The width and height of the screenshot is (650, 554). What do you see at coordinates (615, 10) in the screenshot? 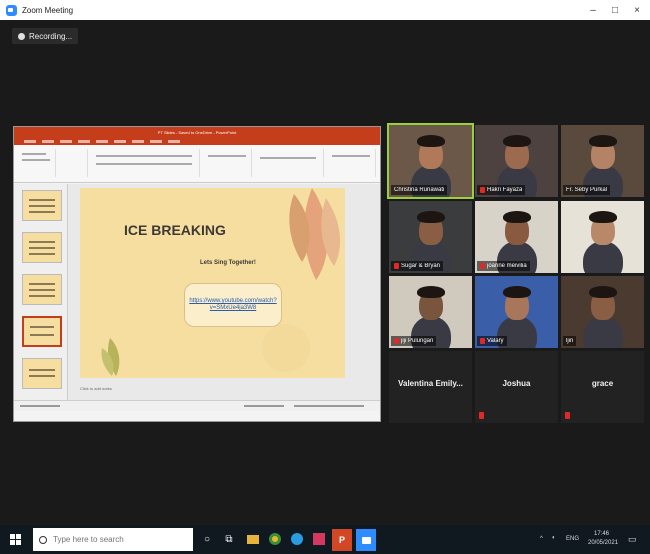
I see `maximize-button: □` at bounding box center [615, 10].